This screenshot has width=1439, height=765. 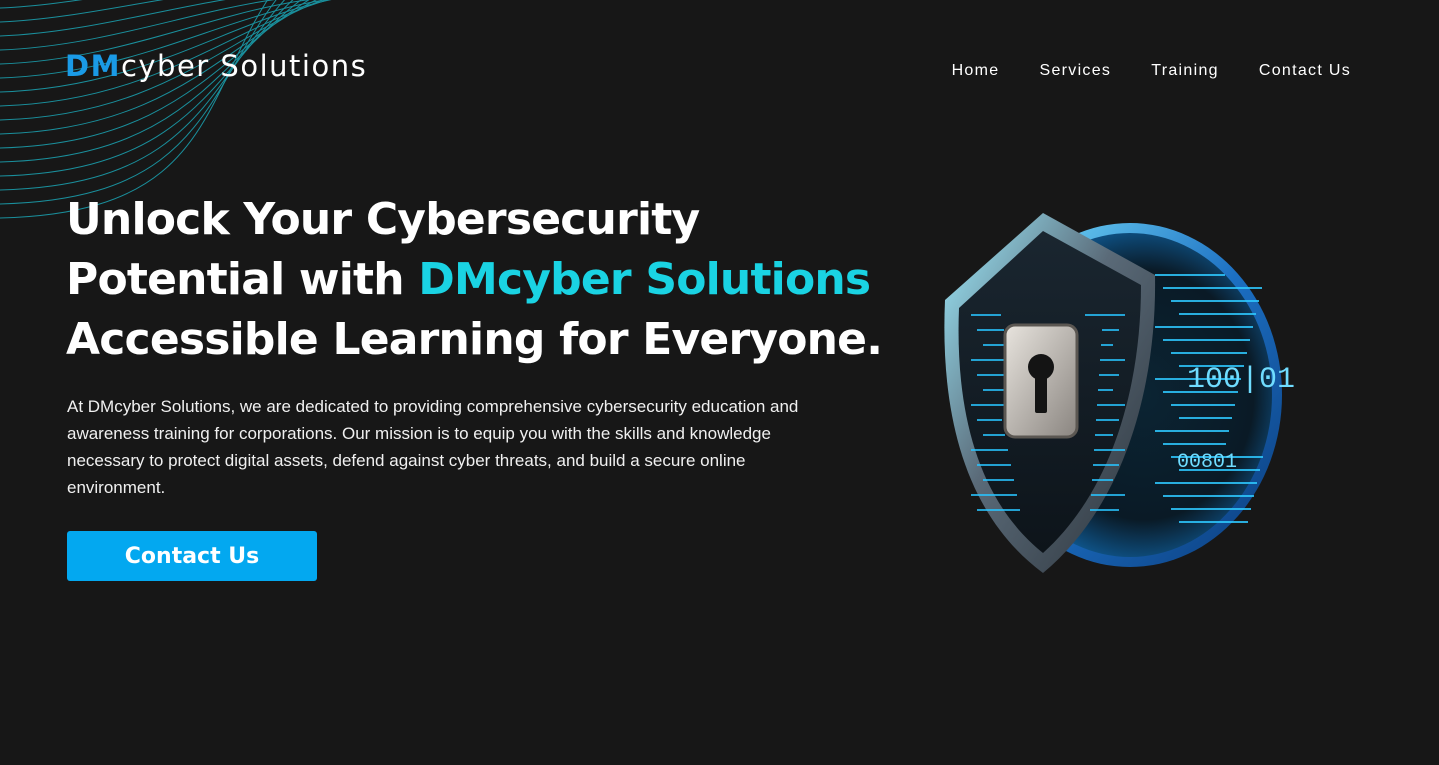 What do you see at coordinates (1305, 71) in the screenshot?
I see `nav-contact-us: Contact Us` at bounding box center [1305, 71].